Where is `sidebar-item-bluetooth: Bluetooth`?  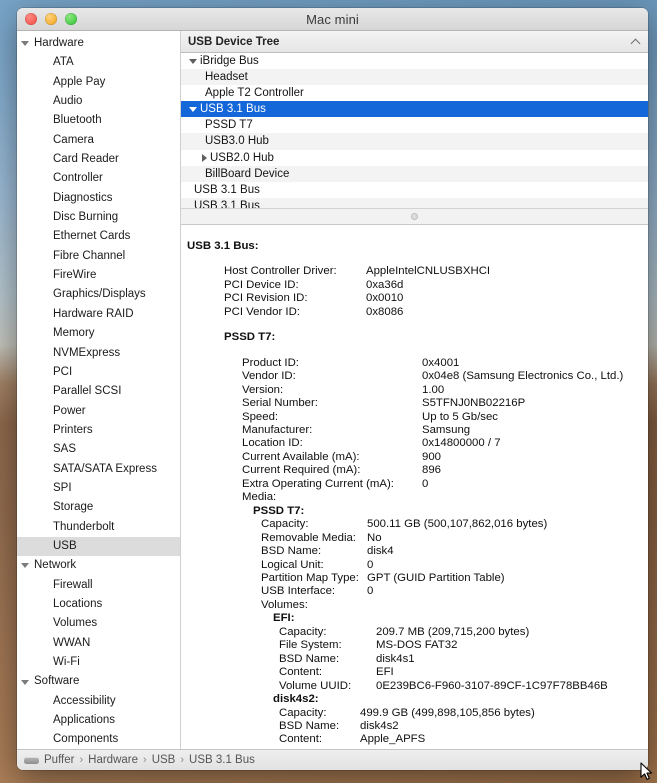
sidebar-item-bluetooth: Bluetooth is located at coordinates (98, 120).